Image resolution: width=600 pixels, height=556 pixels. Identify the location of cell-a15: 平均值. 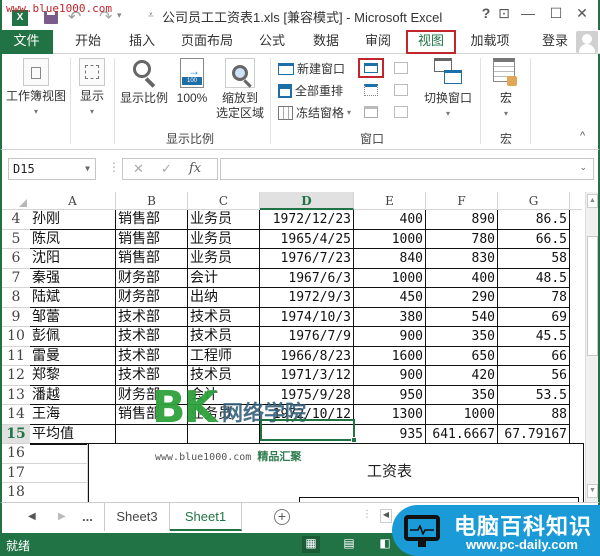
(73, 434).